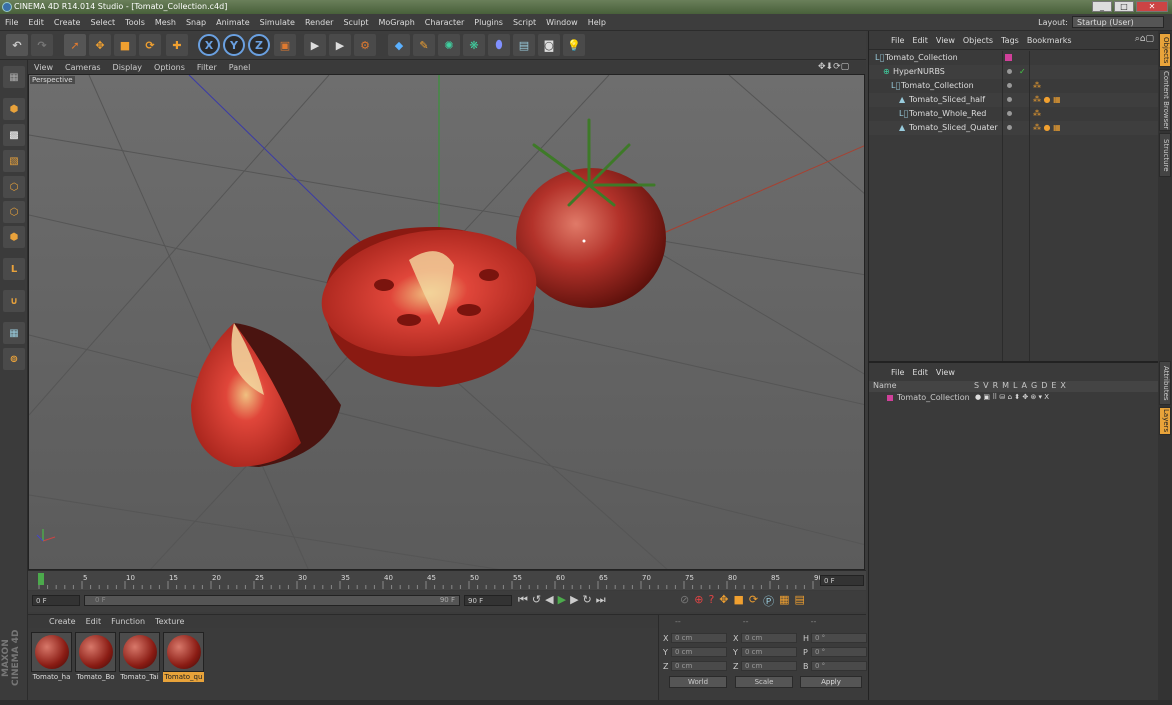  Describe the element at coordinates (684, 601) in the screenshot. I see `record-icon: ⊘` at that location.